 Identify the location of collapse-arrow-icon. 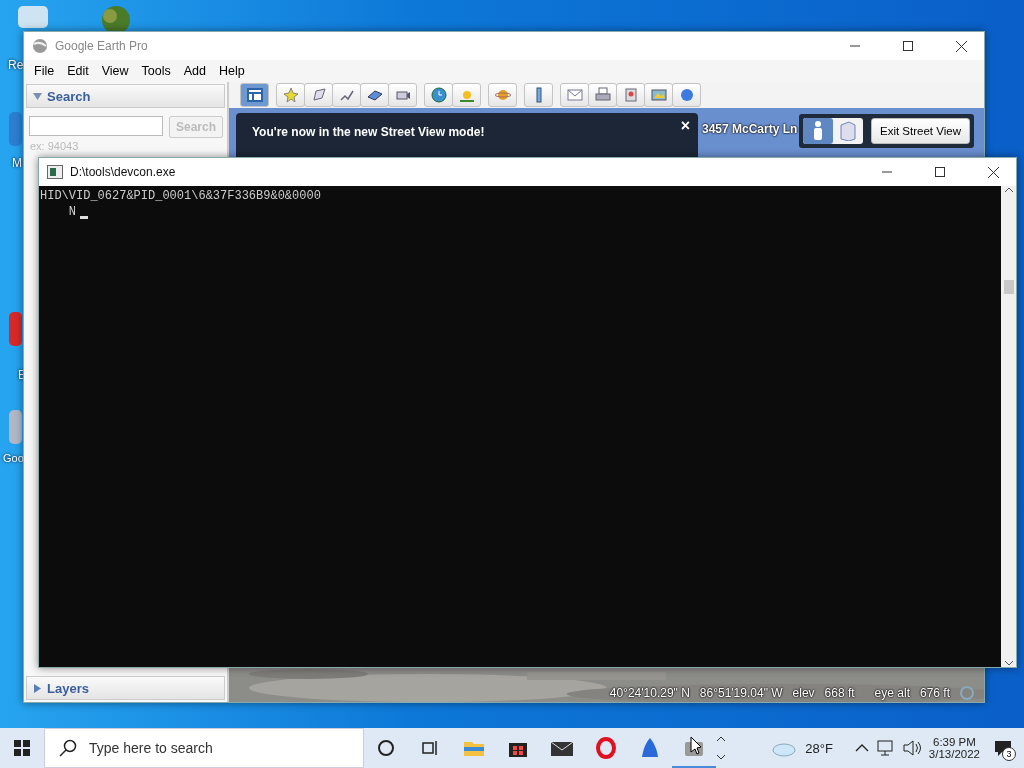
(37, 96).